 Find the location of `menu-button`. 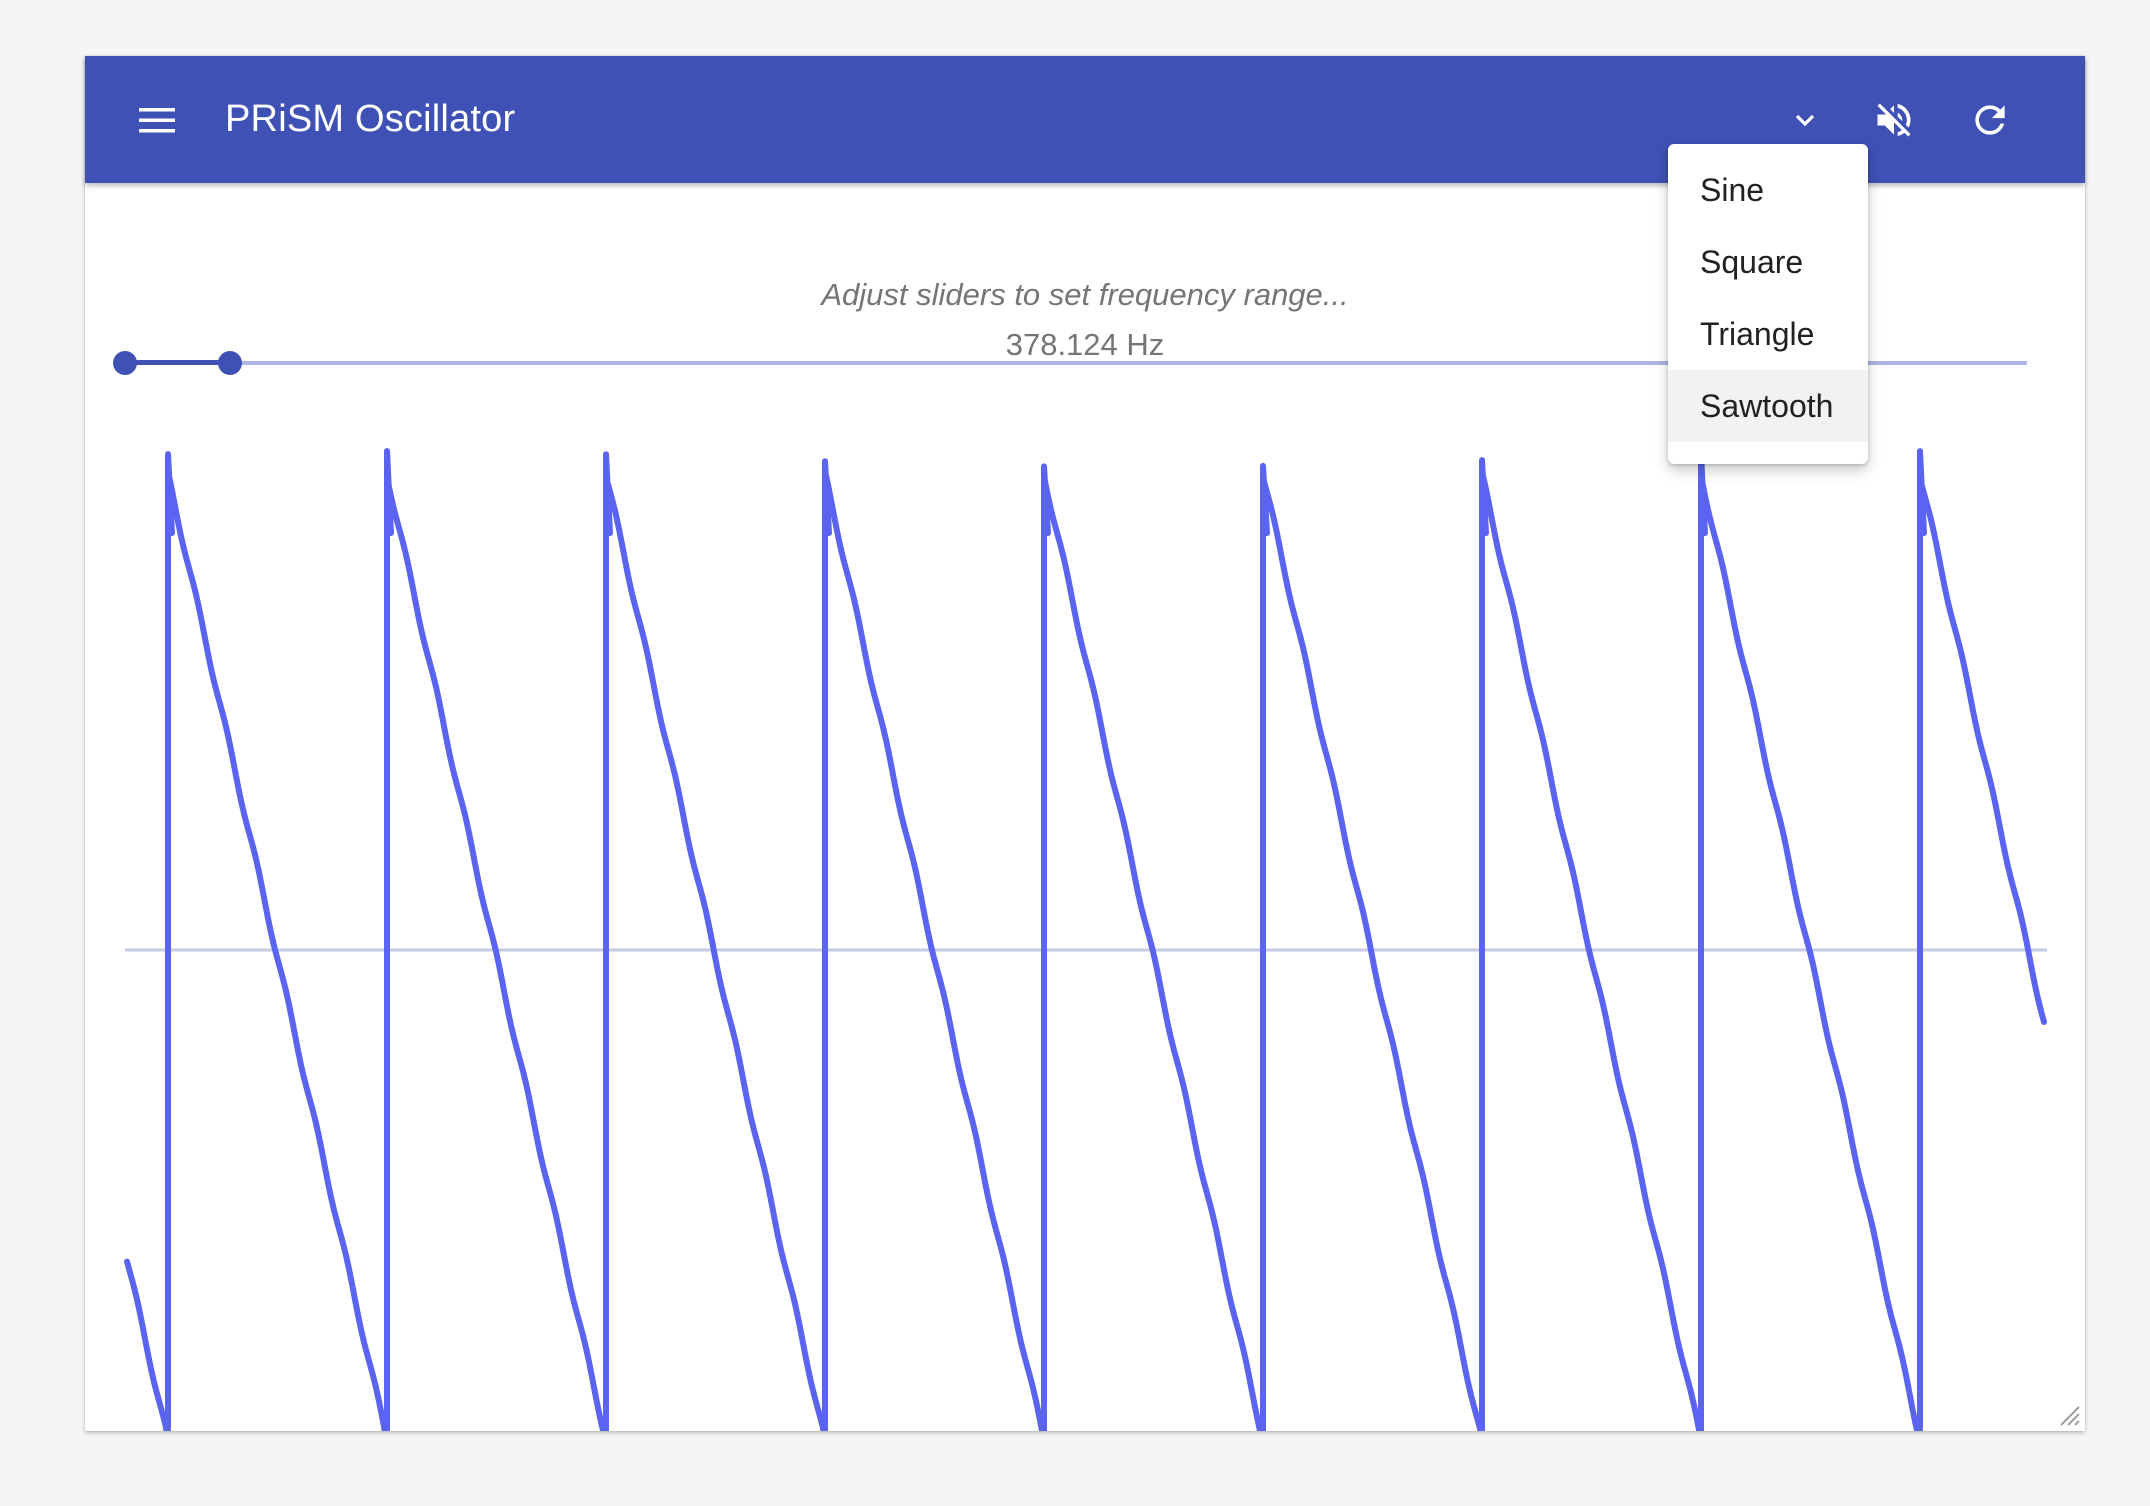

menu-button is located at coordinates (157, 120).